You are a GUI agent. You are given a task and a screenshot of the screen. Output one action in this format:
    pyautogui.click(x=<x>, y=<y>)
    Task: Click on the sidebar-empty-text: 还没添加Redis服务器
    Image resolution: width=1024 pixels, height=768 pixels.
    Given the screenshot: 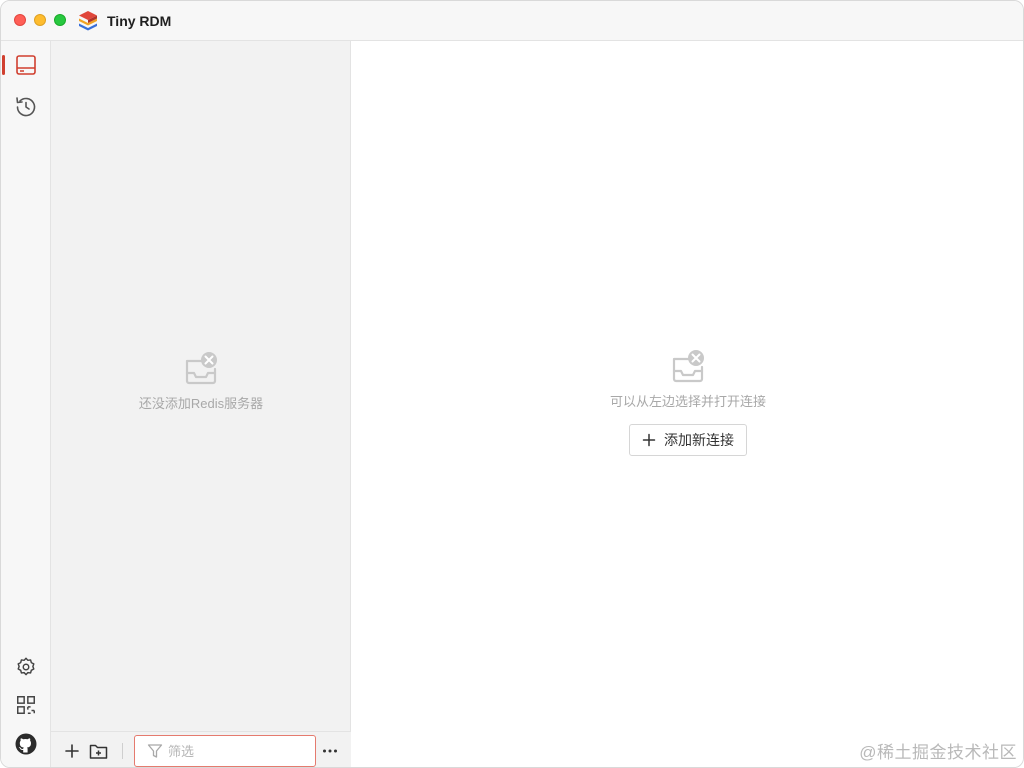 What is the action you would take?
    pyautogui.click(x=201, y=403)
    